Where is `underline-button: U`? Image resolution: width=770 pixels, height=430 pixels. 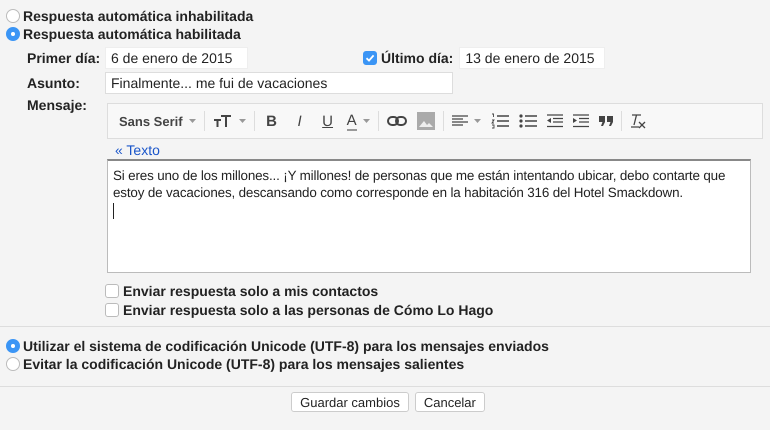
underline-button: U is located at coordinates (328, 121).